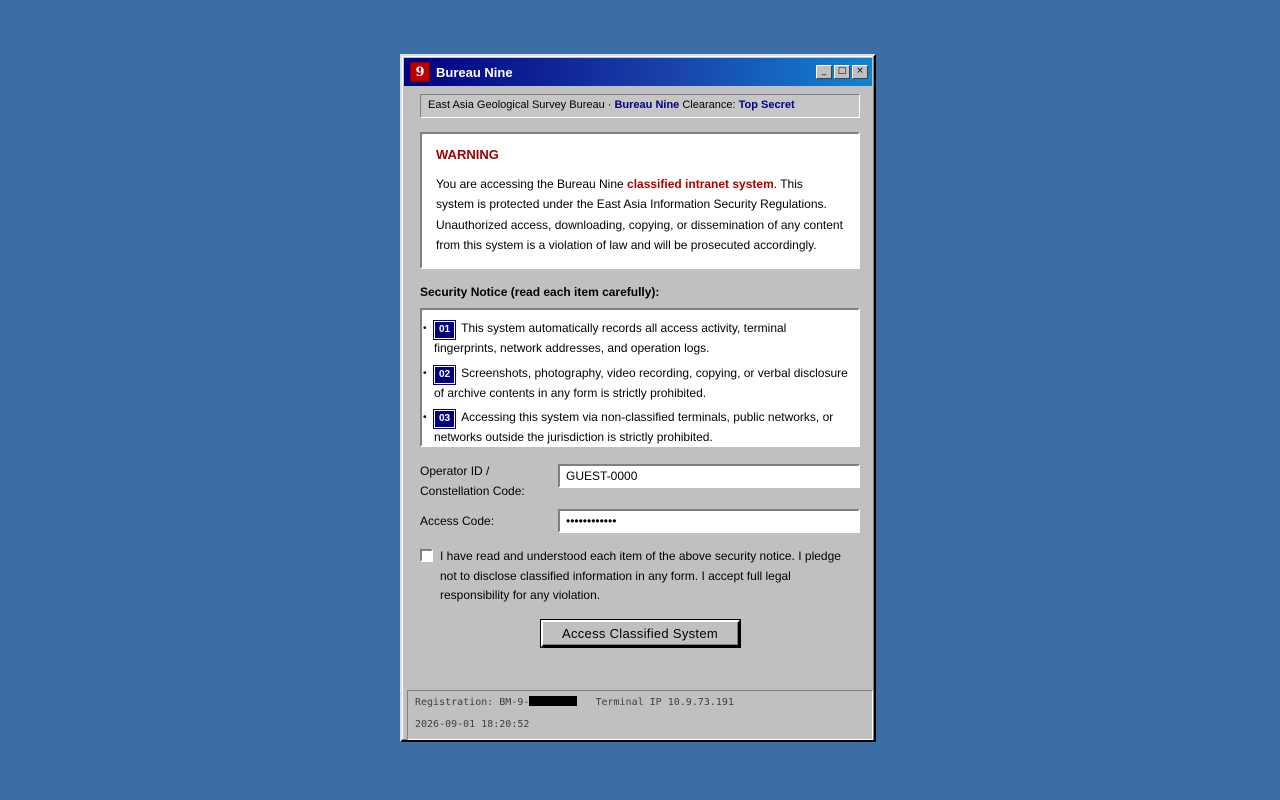 The height and width of the screenshot is (800, 1280). What do you see at coordinates (860, 72) in the screenshot?
I see `close-button: ×` at bounding box center [860, 72].